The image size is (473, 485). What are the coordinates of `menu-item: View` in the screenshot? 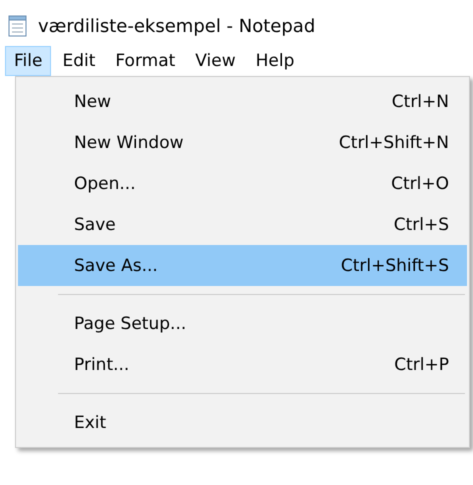 It's located at (215, 61).